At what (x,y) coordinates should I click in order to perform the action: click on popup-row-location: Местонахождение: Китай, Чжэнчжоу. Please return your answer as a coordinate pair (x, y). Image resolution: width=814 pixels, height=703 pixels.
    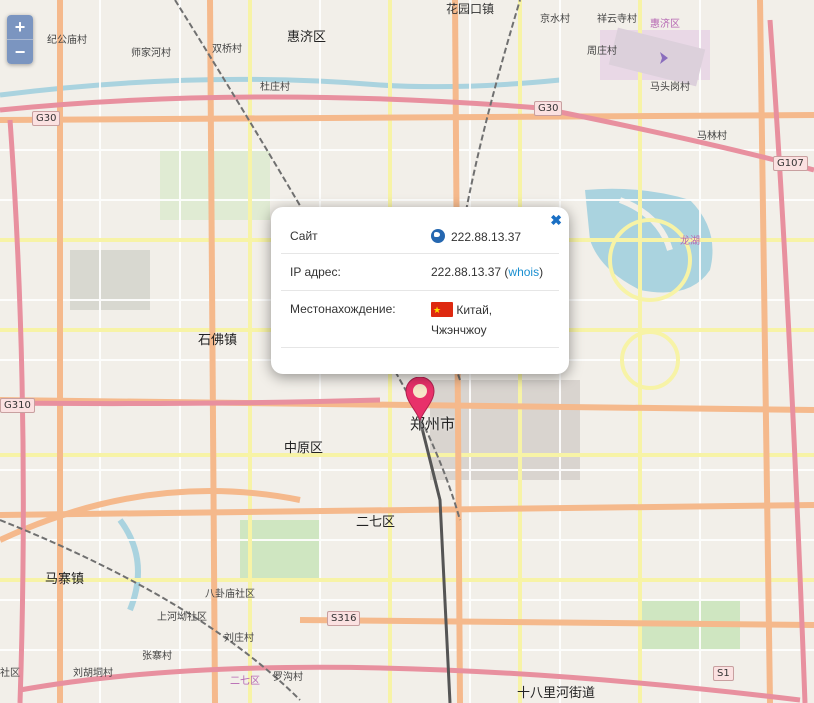
    Looking at the image, I should click on (420, 319).